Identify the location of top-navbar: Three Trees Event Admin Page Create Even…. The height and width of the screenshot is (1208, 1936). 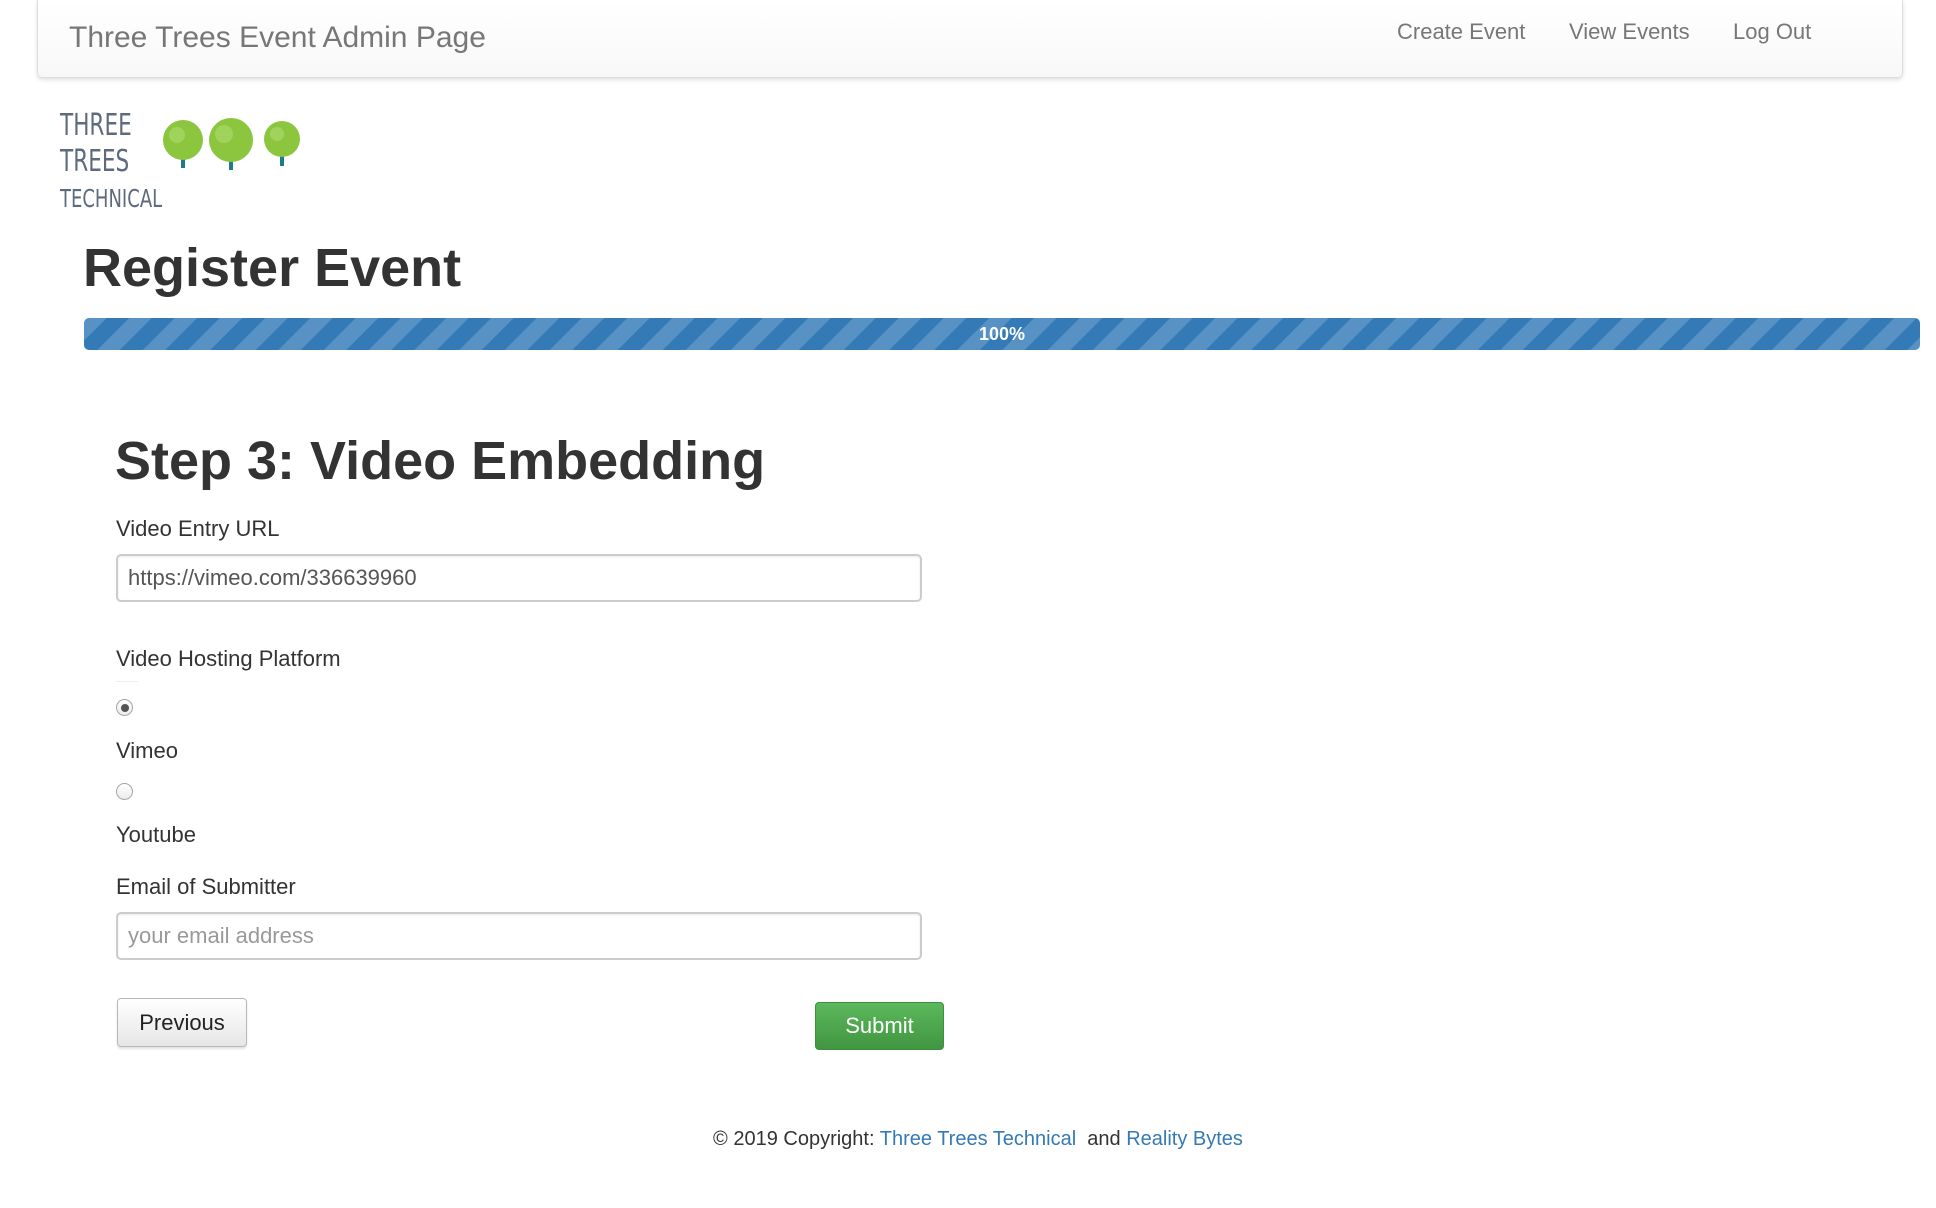
(970, 39).